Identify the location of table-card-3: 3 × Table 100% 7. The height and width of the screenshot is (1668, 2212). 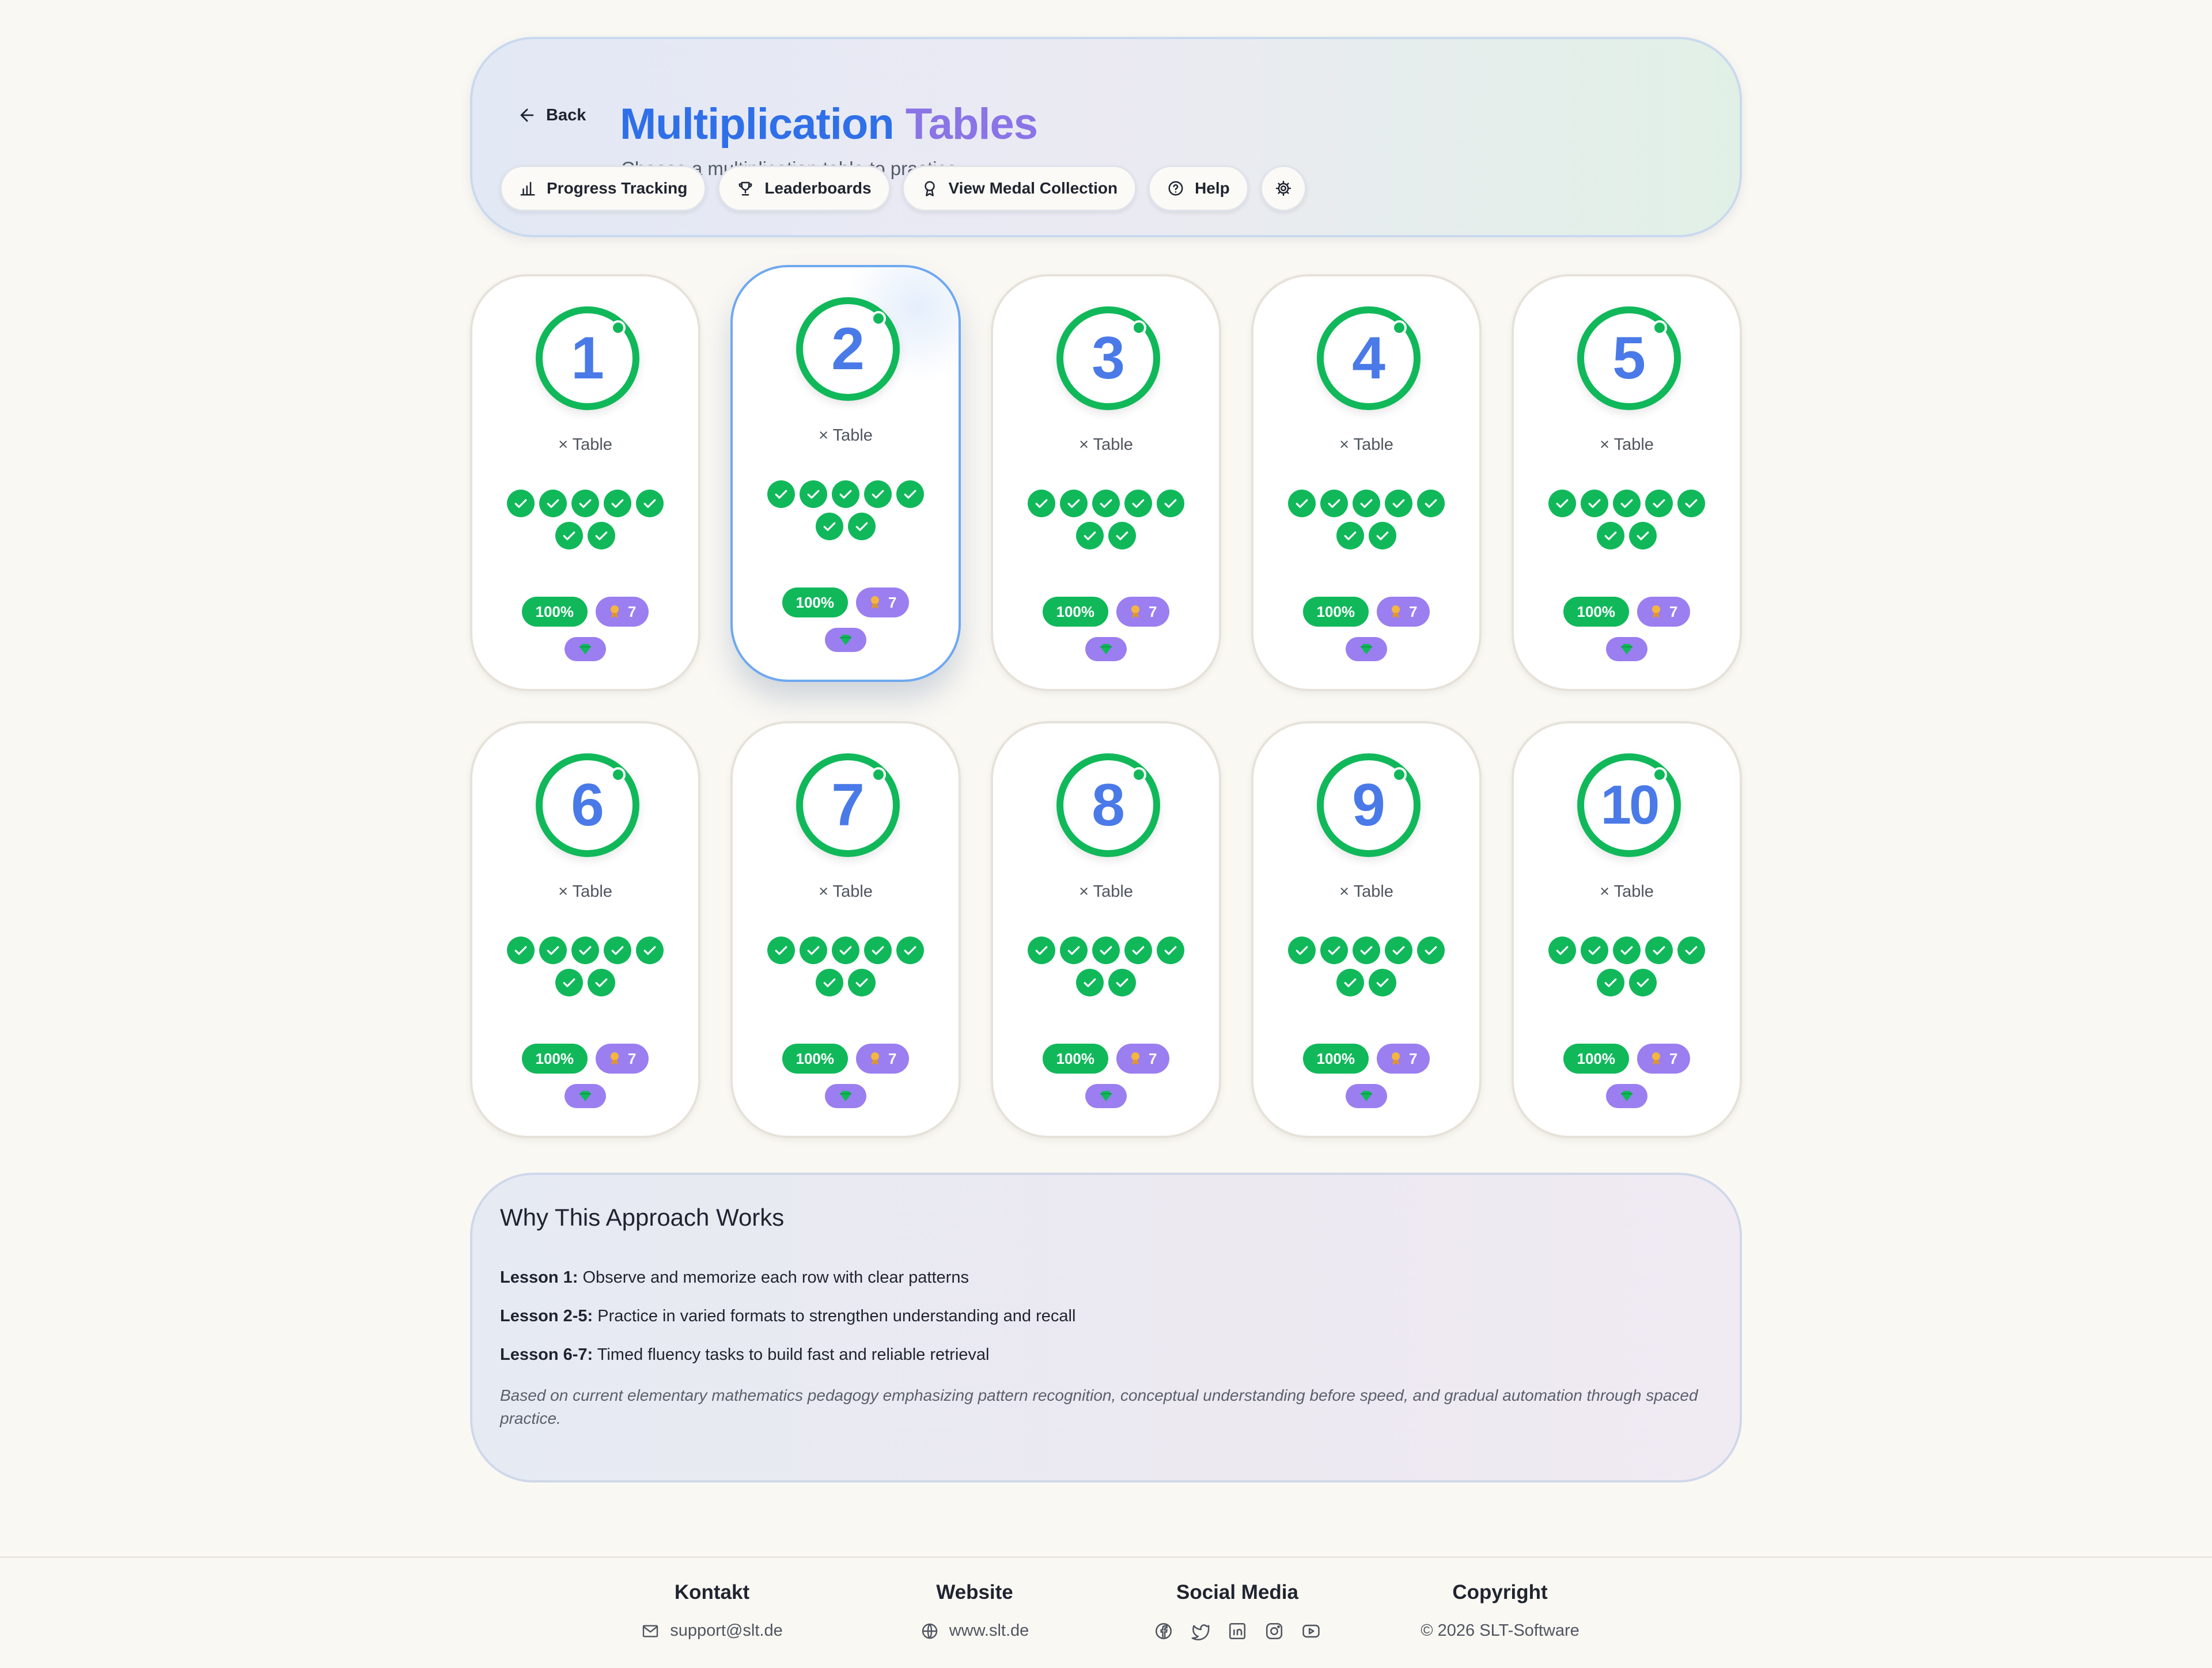
(1106, 482).